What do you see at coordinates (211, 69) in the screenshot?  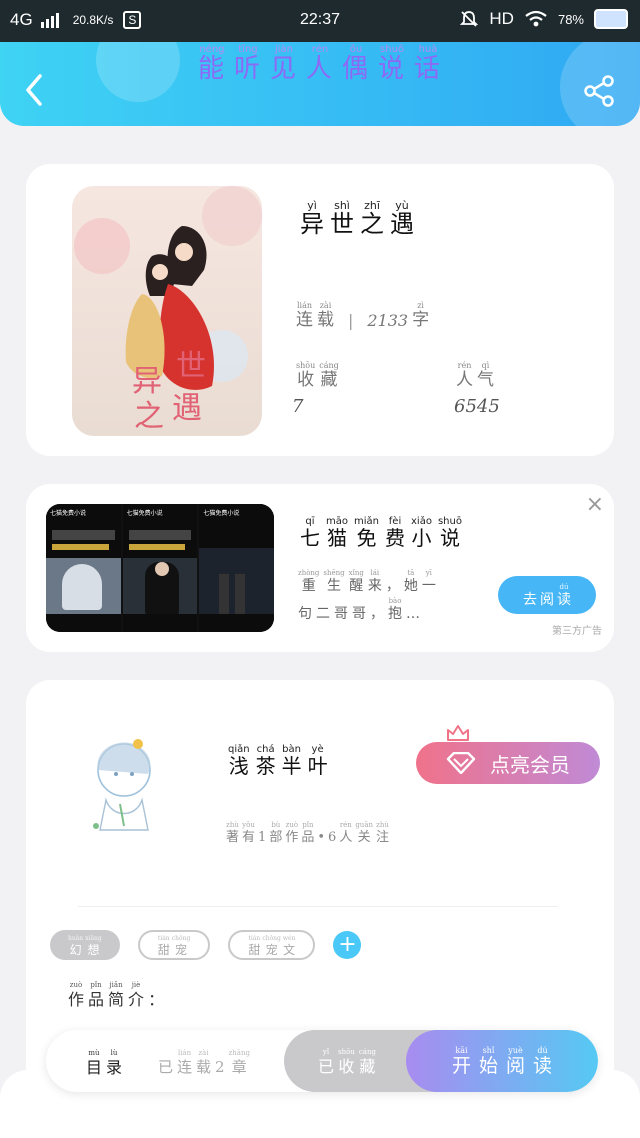 I see `hanzi: 能` at bounding box center [211, 69].